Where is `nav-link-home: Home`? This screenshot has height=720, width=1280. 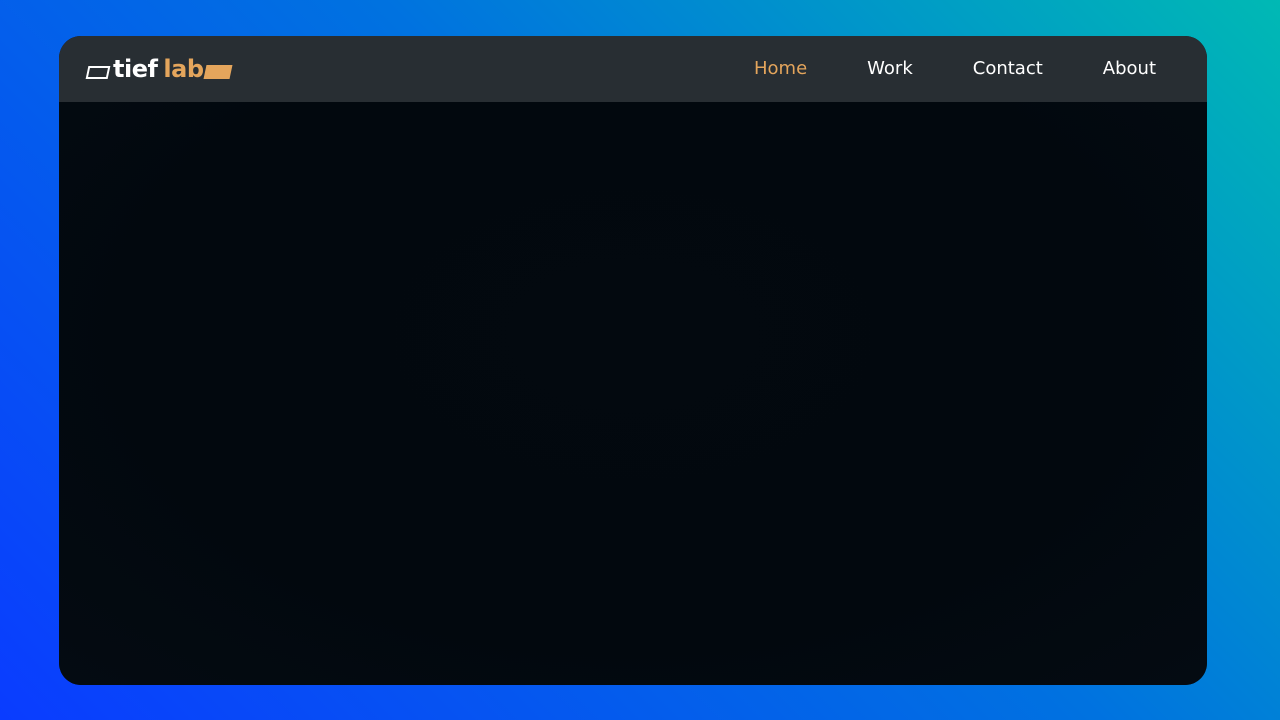
nav-link-home: Home is located at coordinates (780, 69).